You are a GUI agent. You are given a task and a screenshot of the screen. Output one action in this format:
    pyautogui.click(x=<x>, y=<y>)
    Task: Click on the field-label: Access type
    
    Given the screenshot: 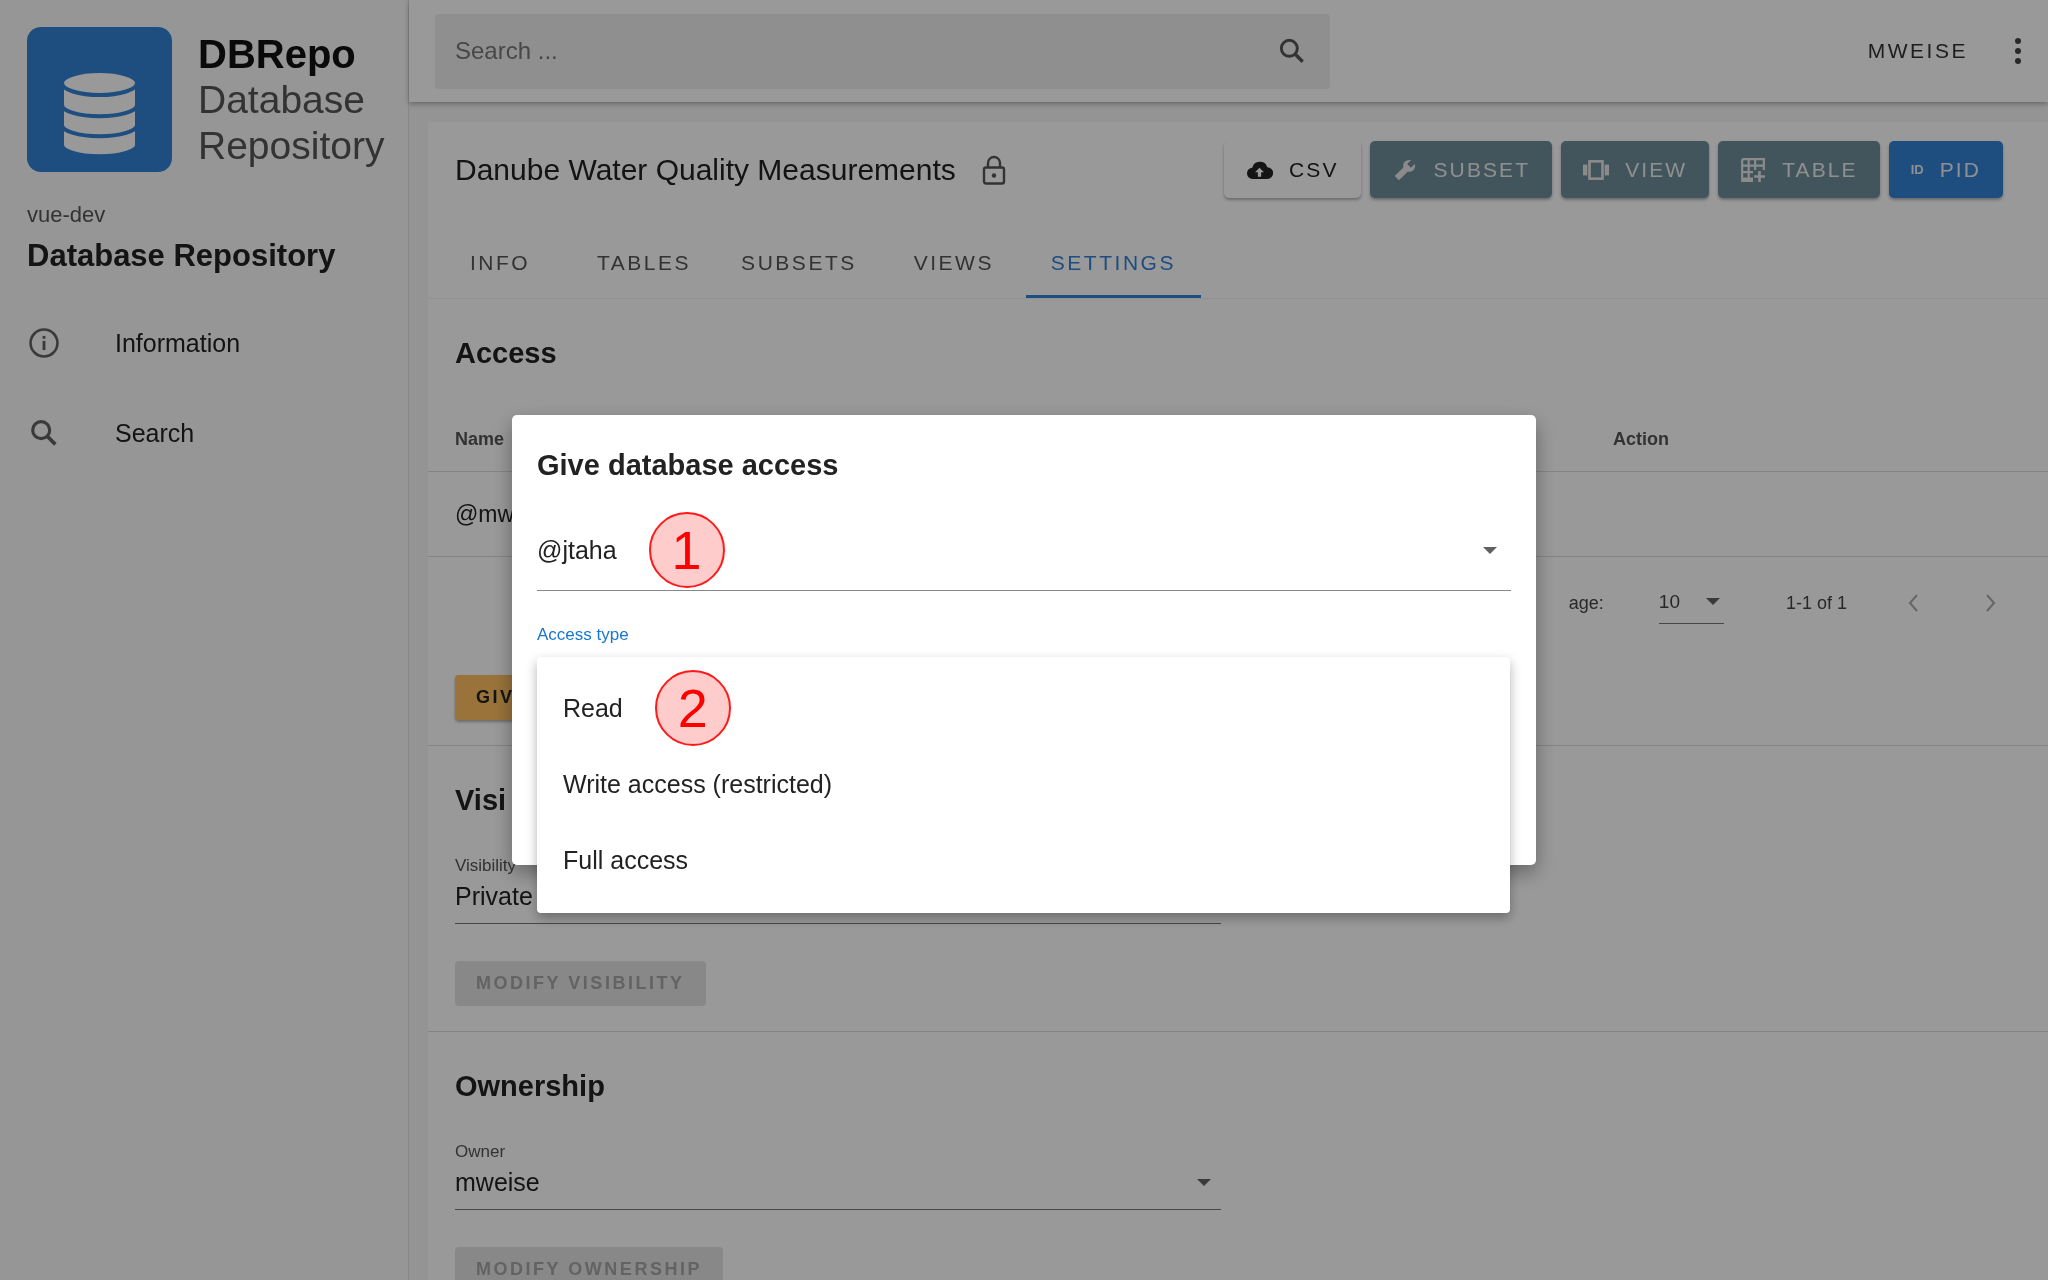 What is the action you would take?
    pyautogui.click(x=583, y=635)
    